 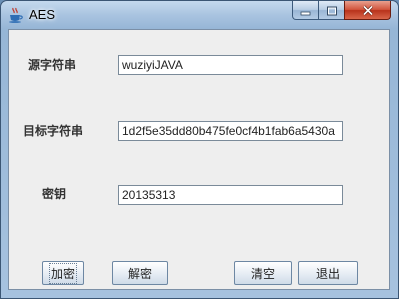 I want to click on encrypt-button: 加密, so click(x=63, y=273).